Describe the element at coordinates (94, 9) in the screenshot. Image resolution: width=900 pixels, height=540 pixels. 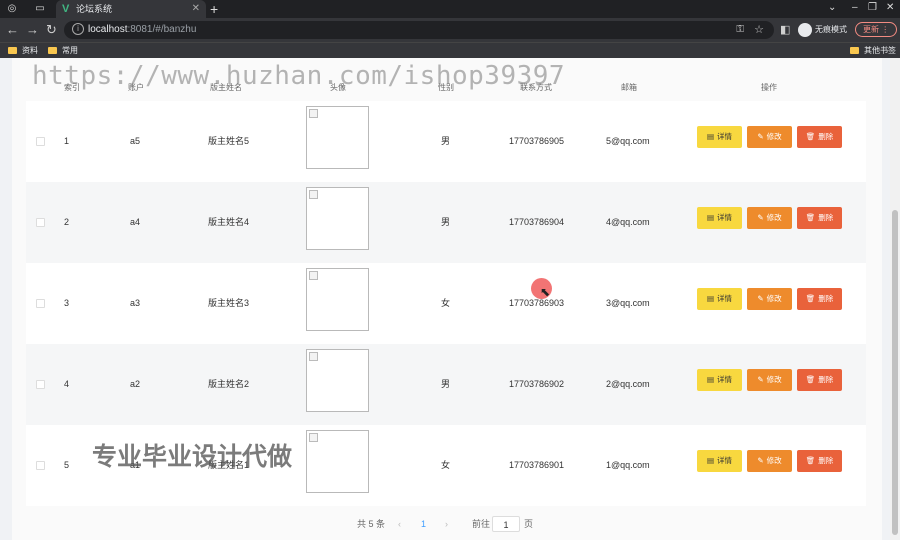
I see `tab-title: 论坛系统` at that location.